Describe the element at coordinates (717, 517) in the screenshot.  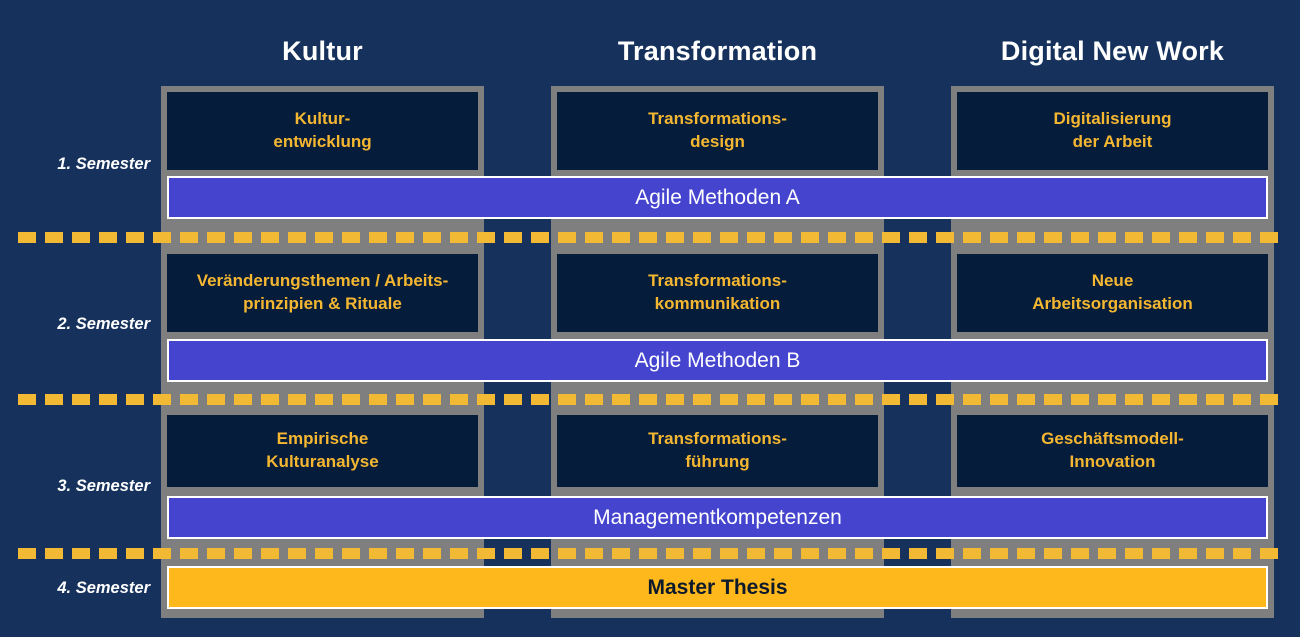
I see `band-managementkompetenzen: Managementkompetenzen` at that location.